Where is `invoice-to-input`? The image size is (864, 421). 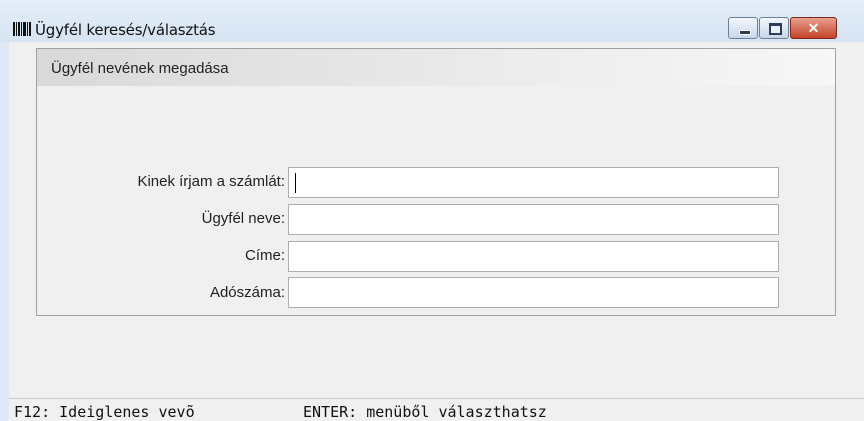
invoice-to-input is located at coordinates (533, 182).